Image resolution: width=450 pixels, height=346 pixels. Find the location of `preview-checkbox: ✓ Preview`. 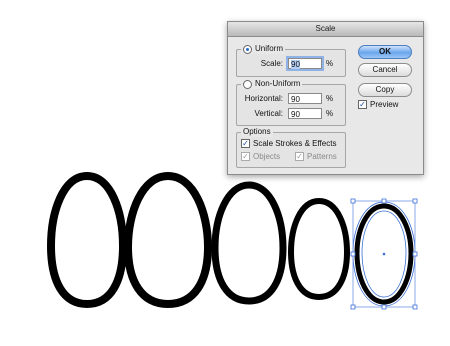

preview-checkbox: ✓ Preview is located at coordinates (378, 104).